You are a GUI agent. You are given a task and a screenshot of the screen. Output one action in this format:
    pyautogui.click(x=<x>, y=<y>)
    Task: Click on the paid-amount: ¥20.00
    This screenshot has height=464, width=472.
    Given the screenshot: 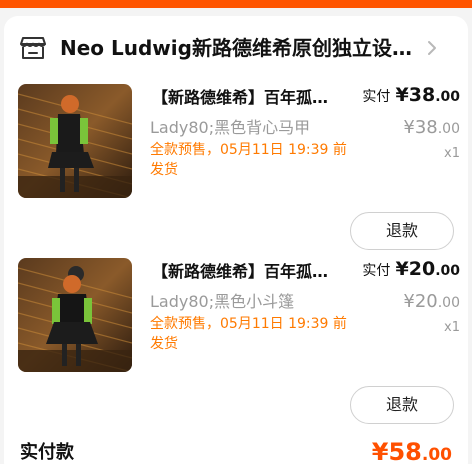 What is the action you would take?
    pyautogui.click(x=428, y=269)
    